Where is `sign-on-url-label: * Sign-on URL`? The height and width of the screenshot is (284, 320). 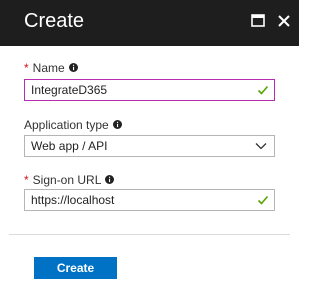 sign-on-url-label: * Sign-on URL is located at coordinates (69, 180).